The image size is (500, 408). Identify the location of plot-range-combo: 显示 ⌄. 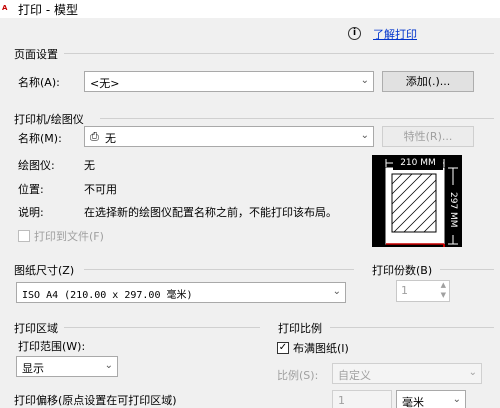
(67, 366).